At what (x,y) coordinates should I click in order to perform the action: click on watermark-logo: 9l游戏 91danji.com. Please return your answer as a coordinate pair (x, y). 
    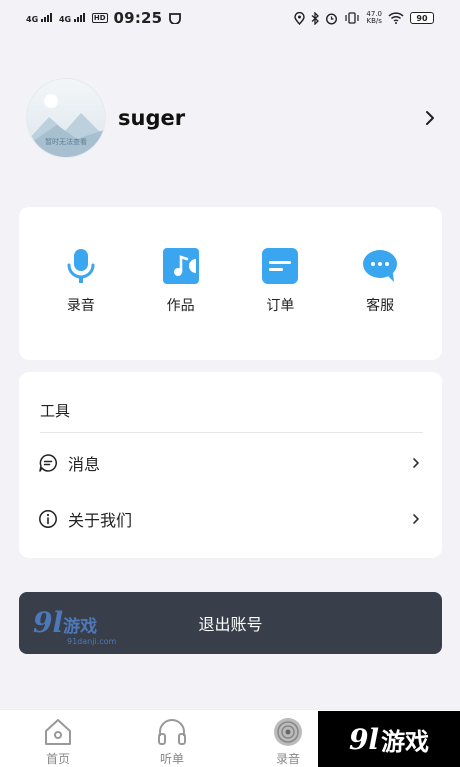
    Looking at the image, I should click on (74, 626).